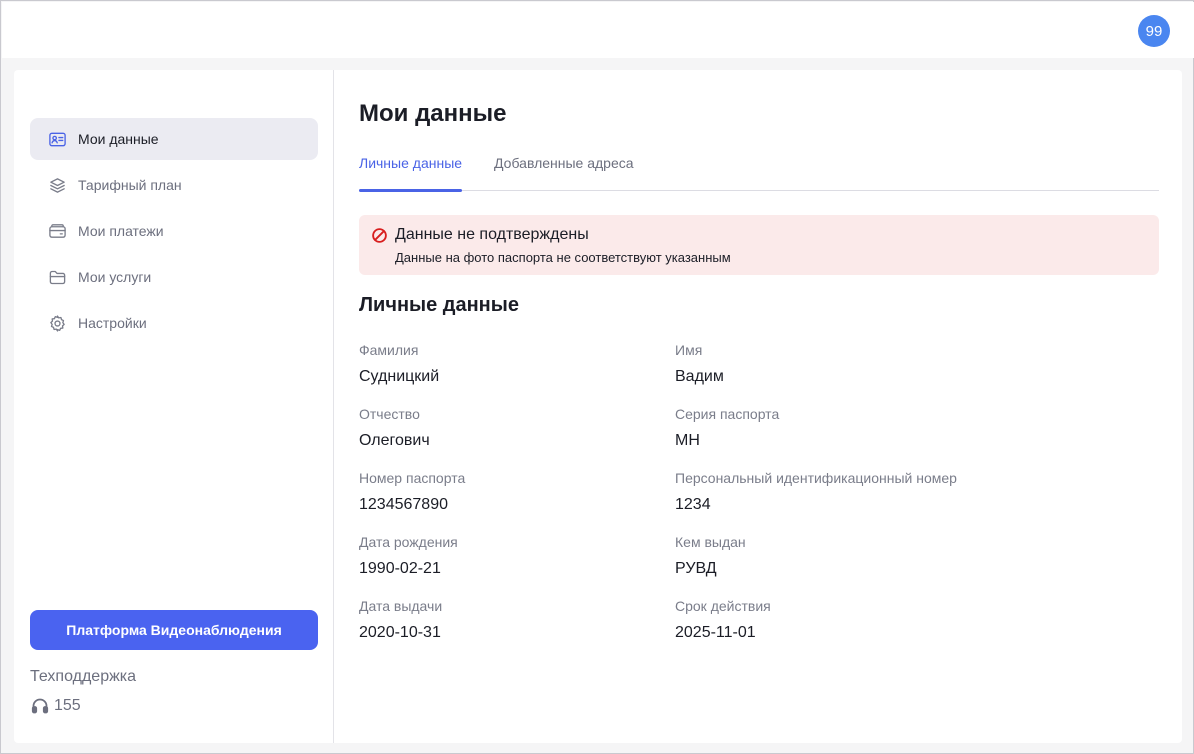 The image size is (1194, 754). I want to click on tabs: Личные данные Добавленные адреса, so click(759, 170).